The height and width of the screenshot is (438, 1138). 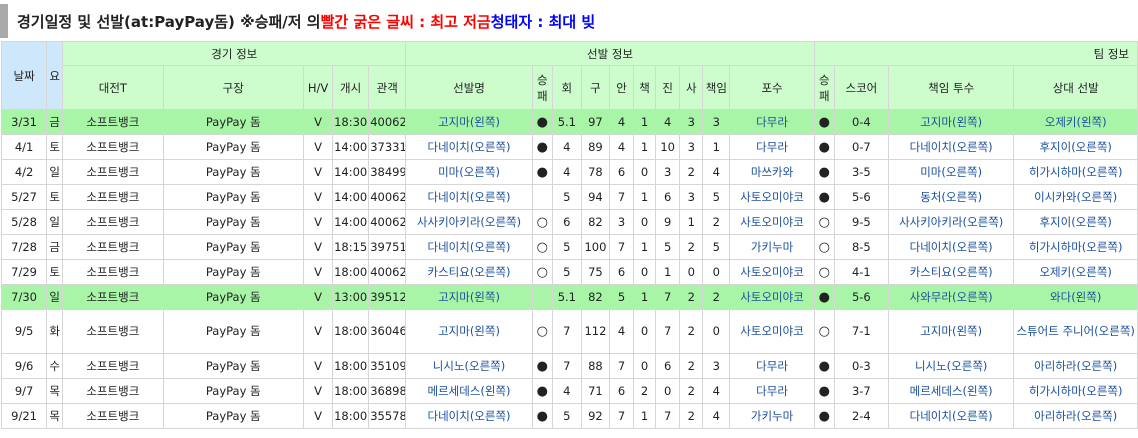 I want to click on so-cell: 2, so click(x=691, y=247).